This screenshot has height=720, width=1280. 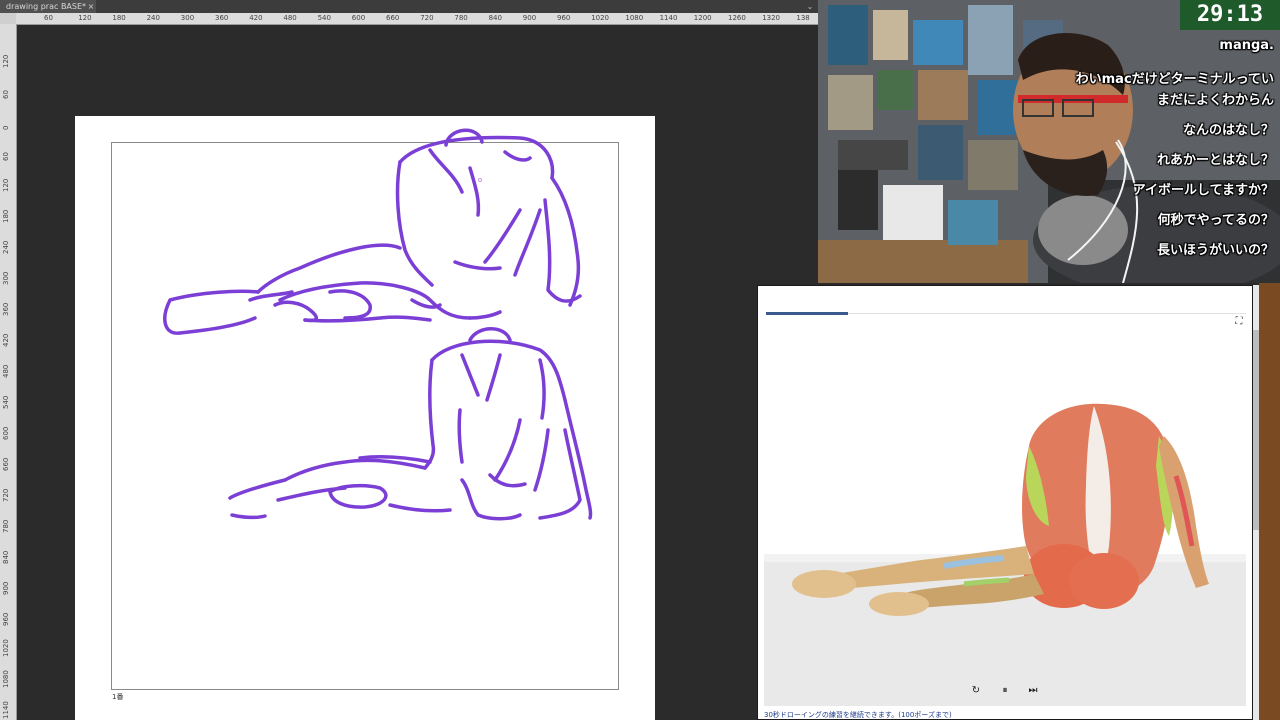 What do you see at coordinates (1230, 15) in the screenshot?
I see `stream-timer: 29:13` at bounding box center [1230, 15].